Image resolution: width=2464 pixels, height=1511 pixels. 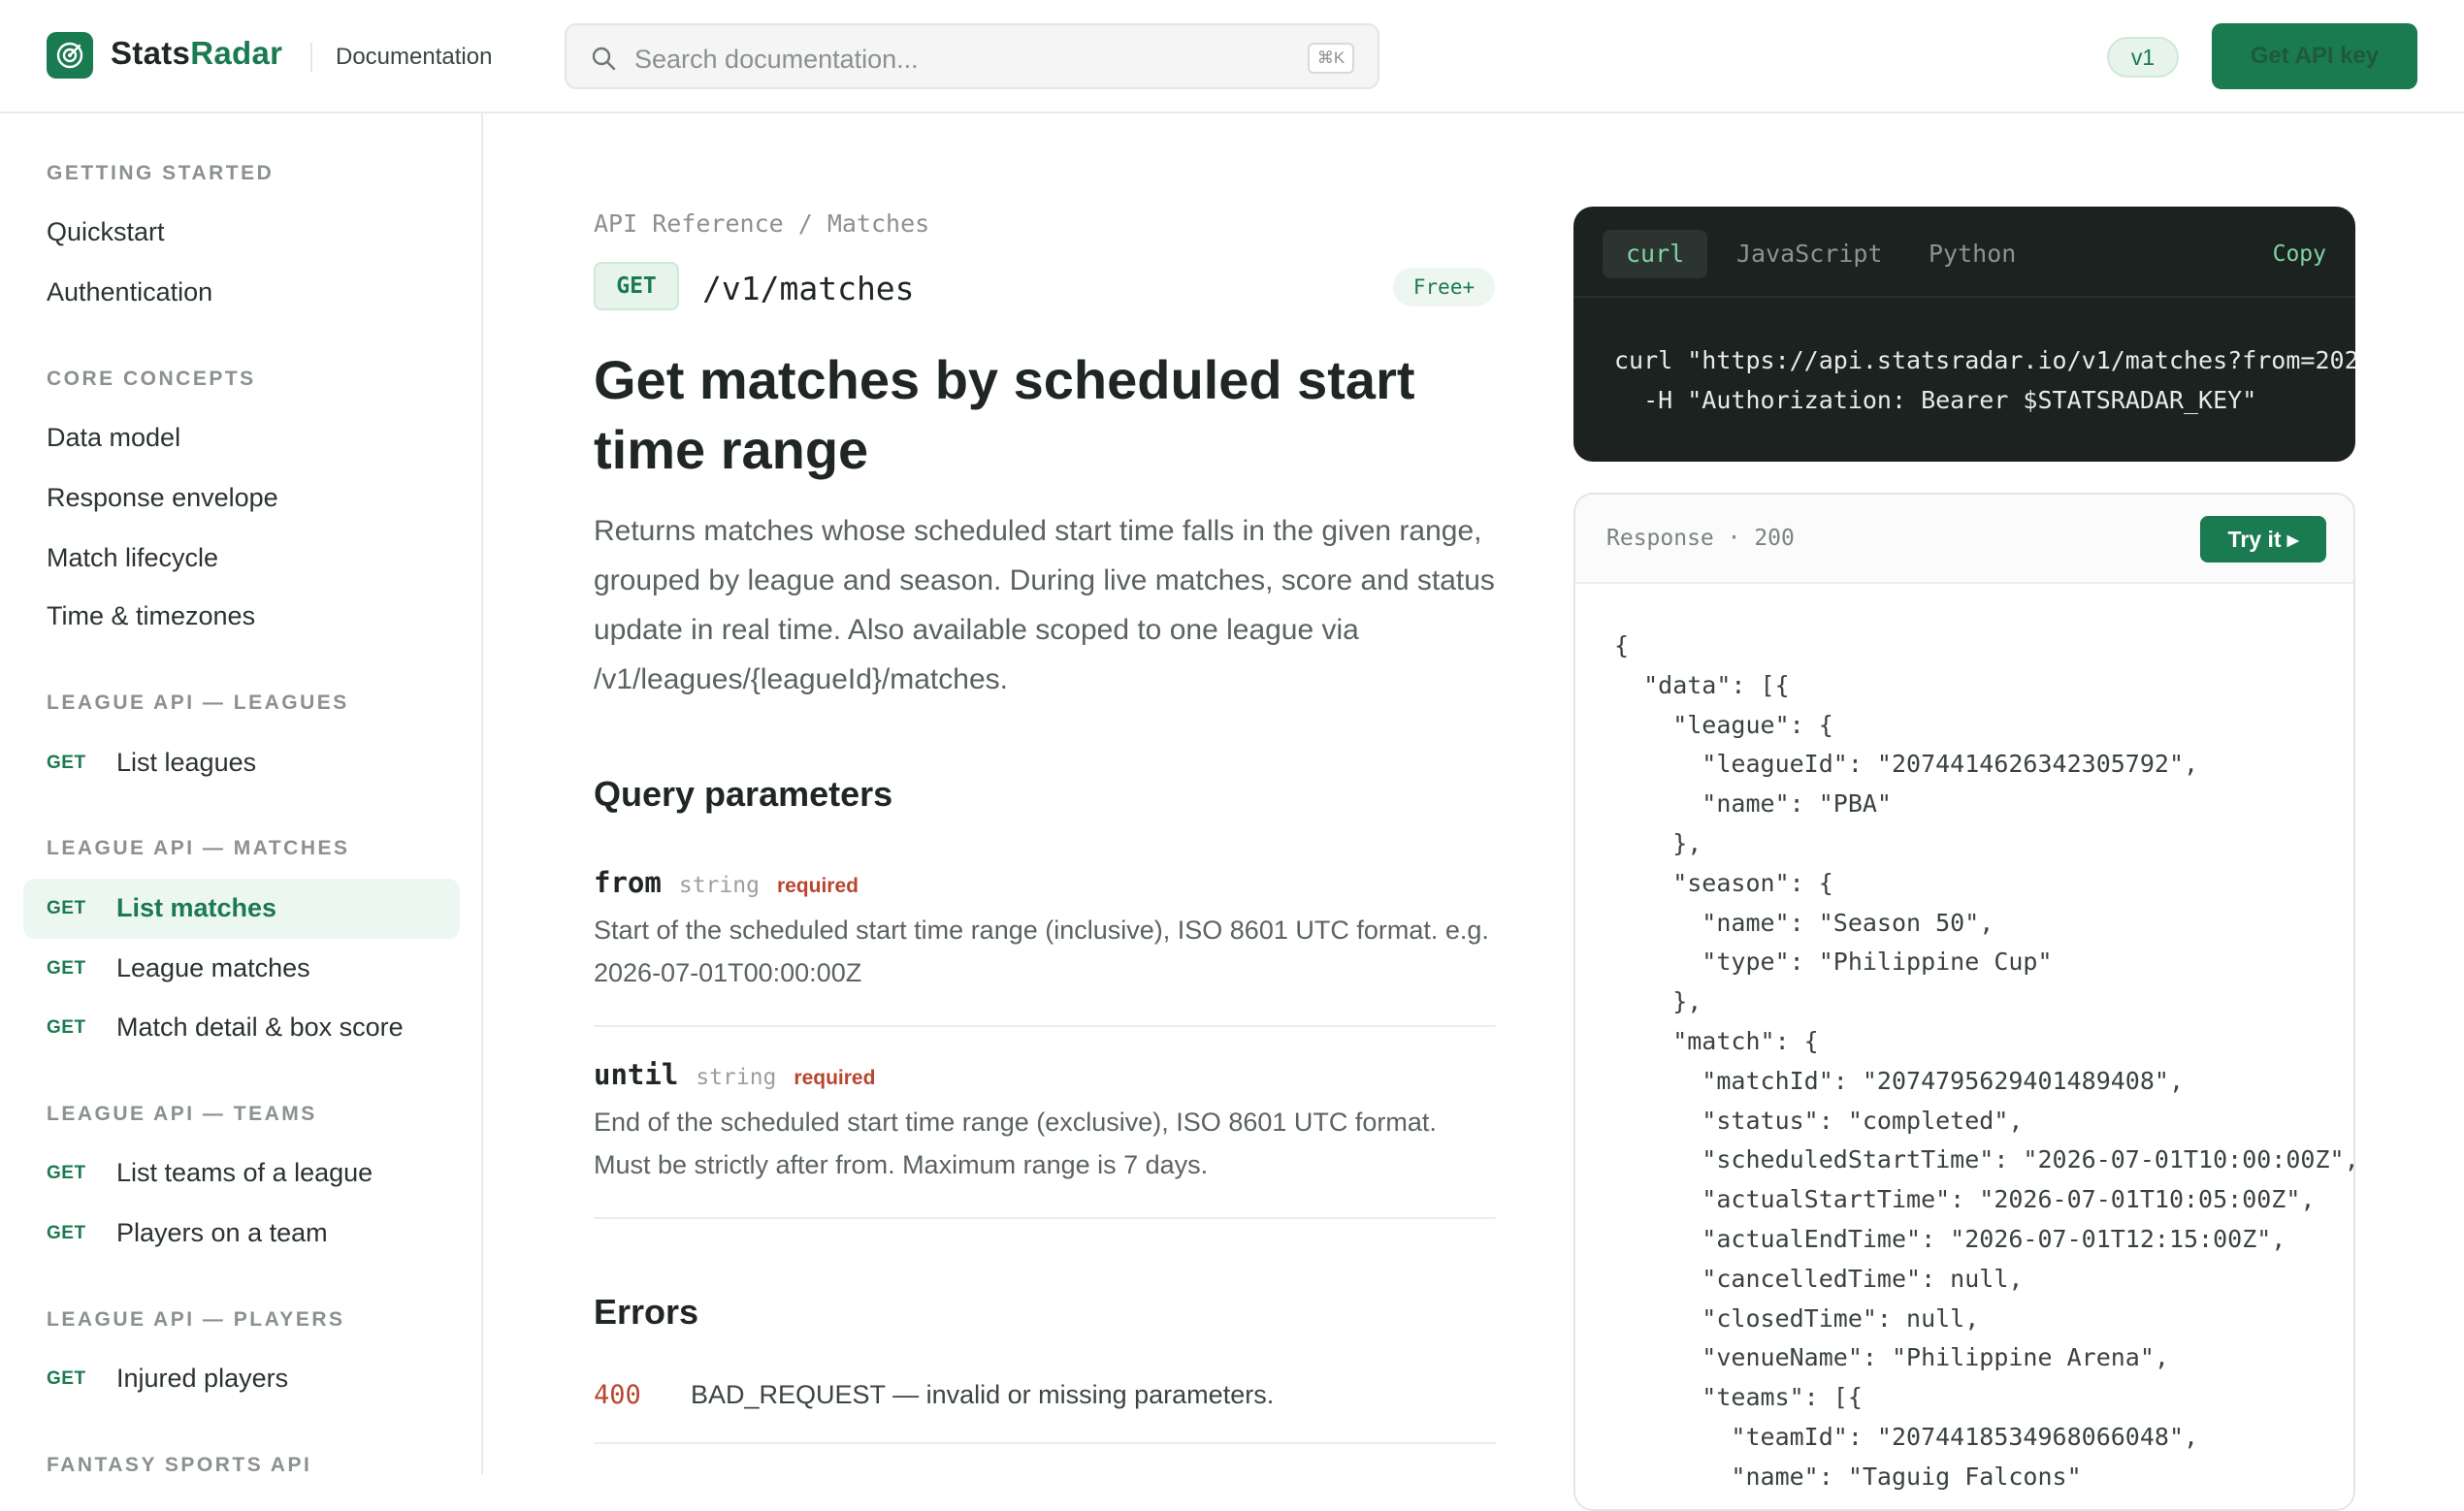 I want to click on version-badge: v1, so click(x=2143, y=57).